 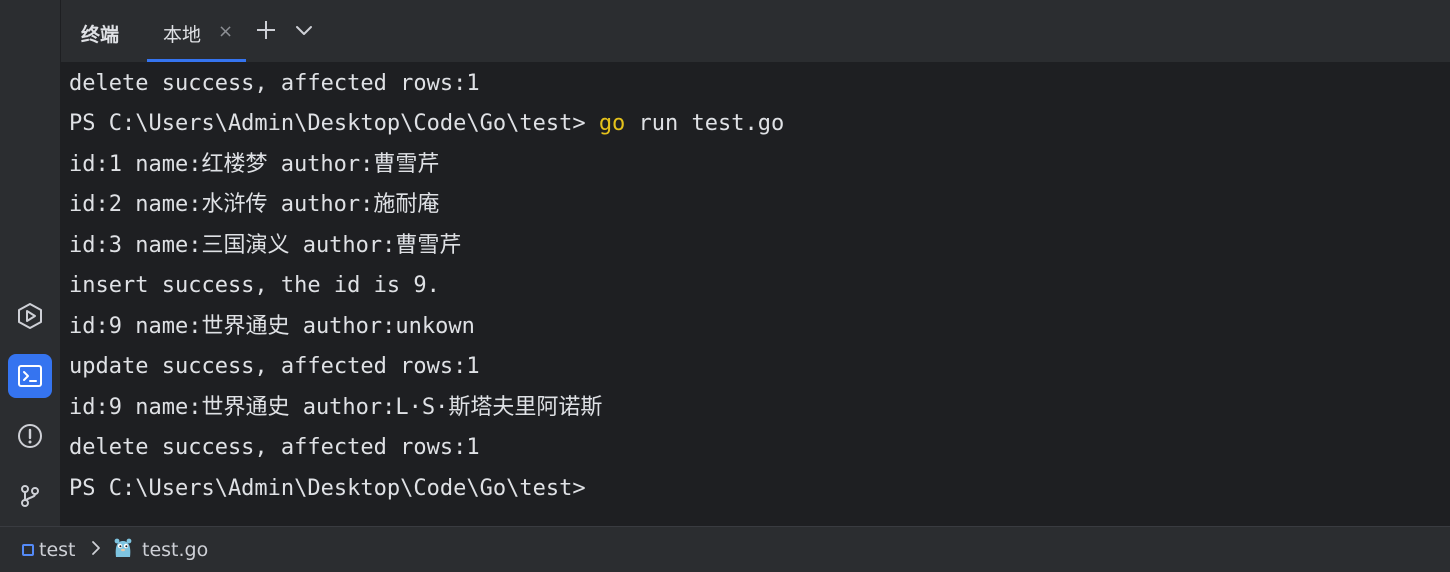 I want to click on run-icon, so click(x=30, y=316).